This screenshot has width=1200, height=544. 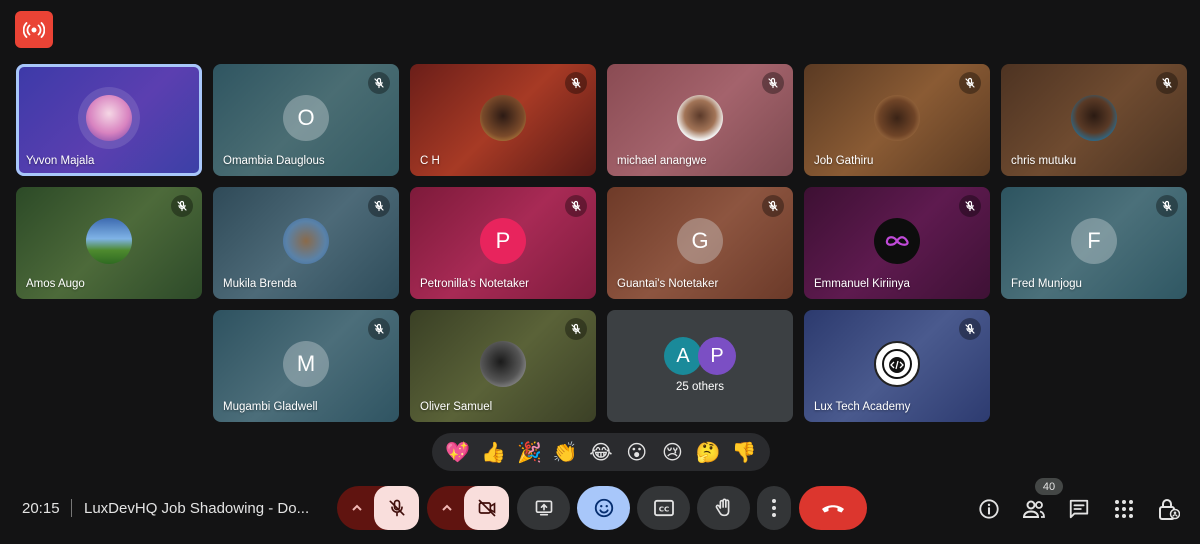 I want to click on lux-tech-logo-icon, so click(x=897, y=364).